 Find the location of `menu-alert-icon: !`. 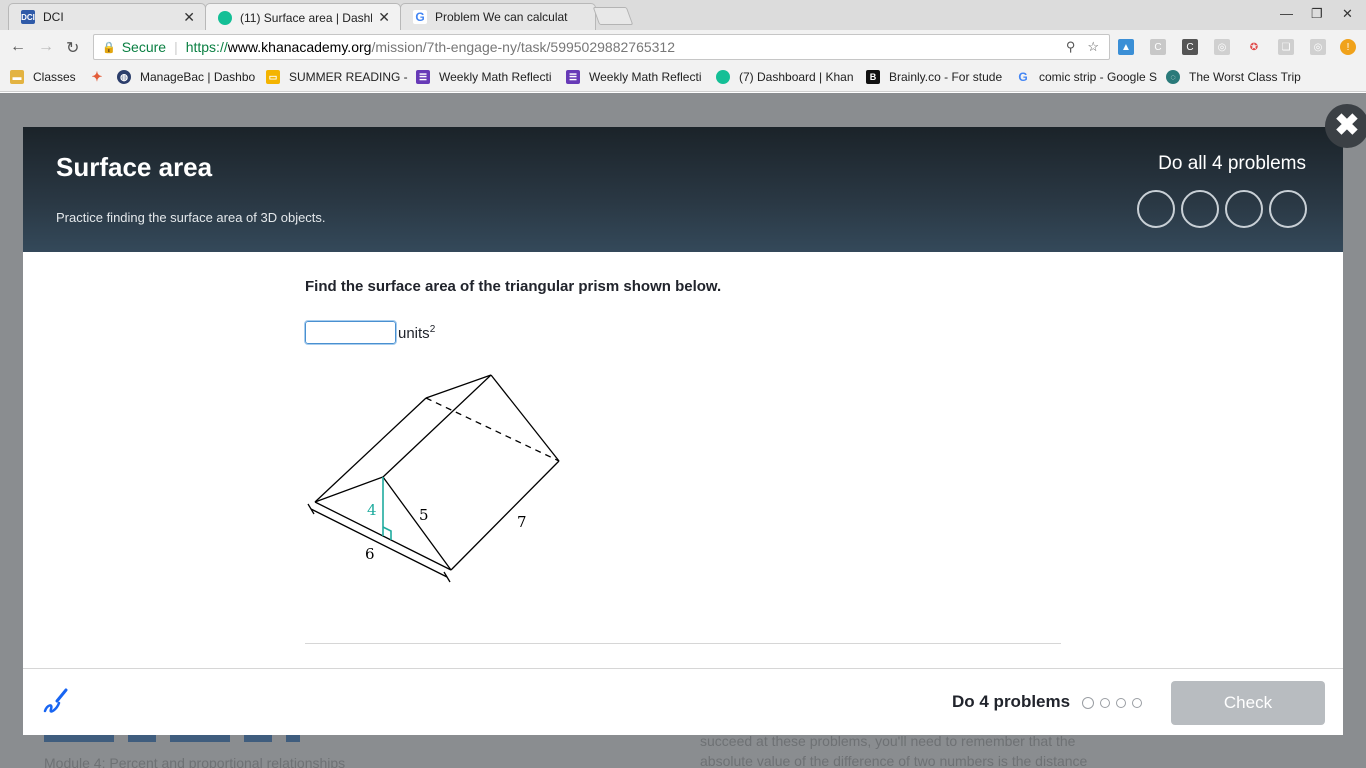

menu-alert-icon: ! is located at coordinates (1348, 47).